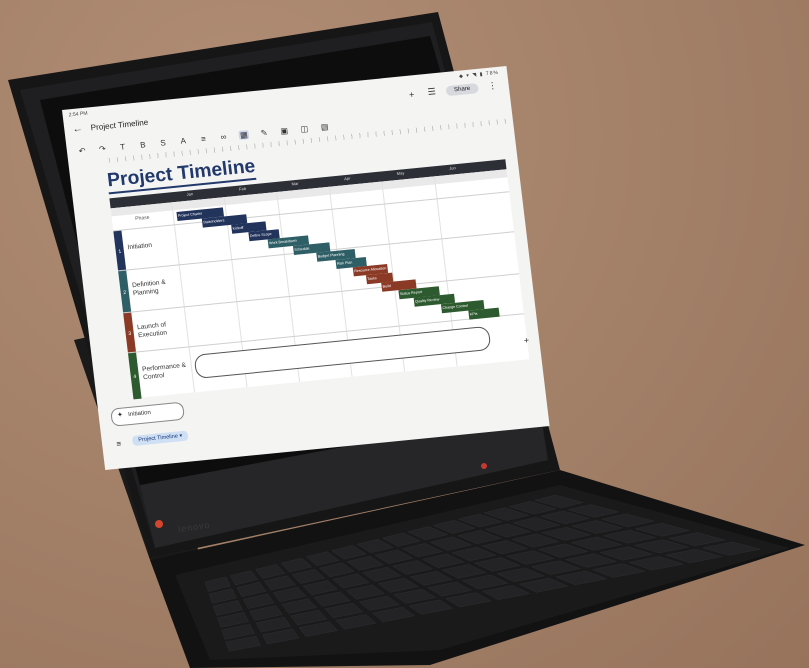  Describe the element at coordinates (223, 137) in the screenshot. I see `link-icon: ∞` at that location.